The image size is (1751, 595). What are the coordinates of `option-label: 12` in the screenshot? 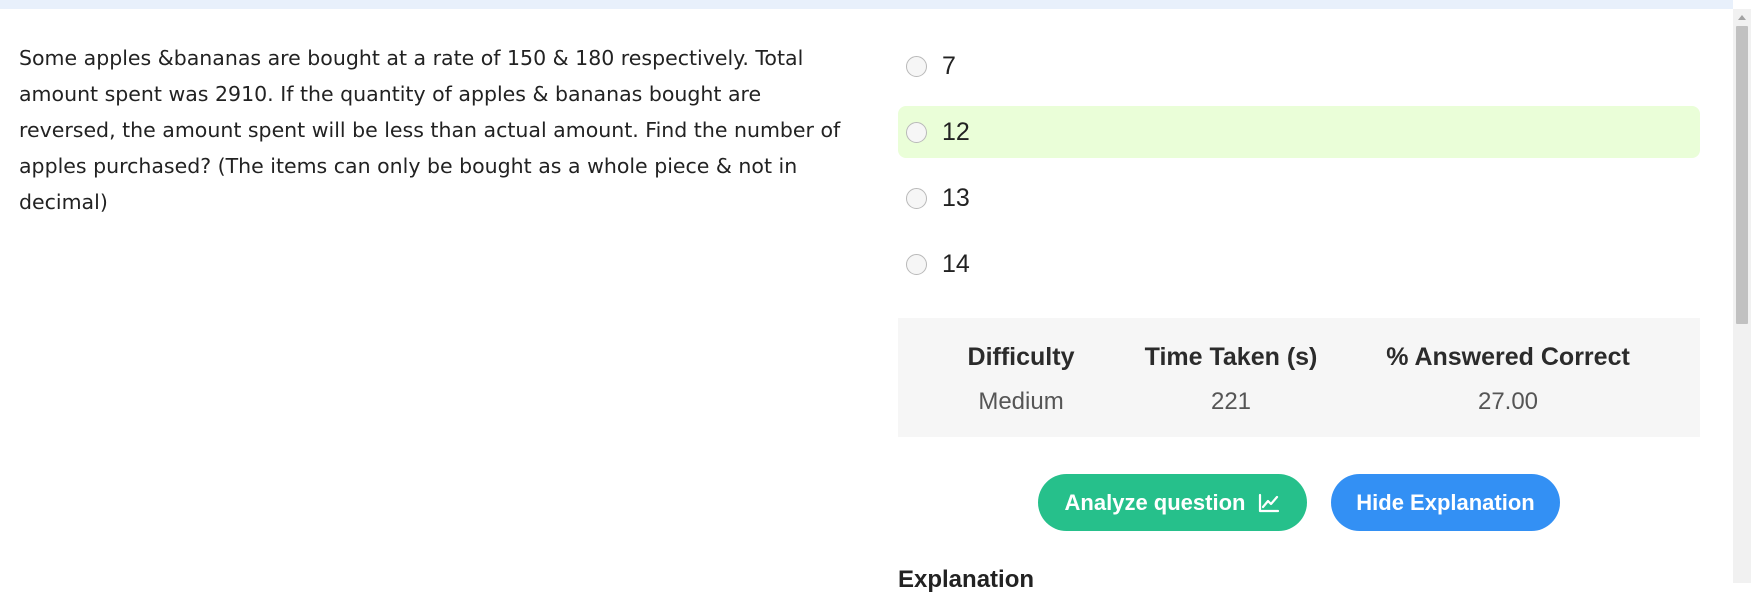 It's located at (956, 131).